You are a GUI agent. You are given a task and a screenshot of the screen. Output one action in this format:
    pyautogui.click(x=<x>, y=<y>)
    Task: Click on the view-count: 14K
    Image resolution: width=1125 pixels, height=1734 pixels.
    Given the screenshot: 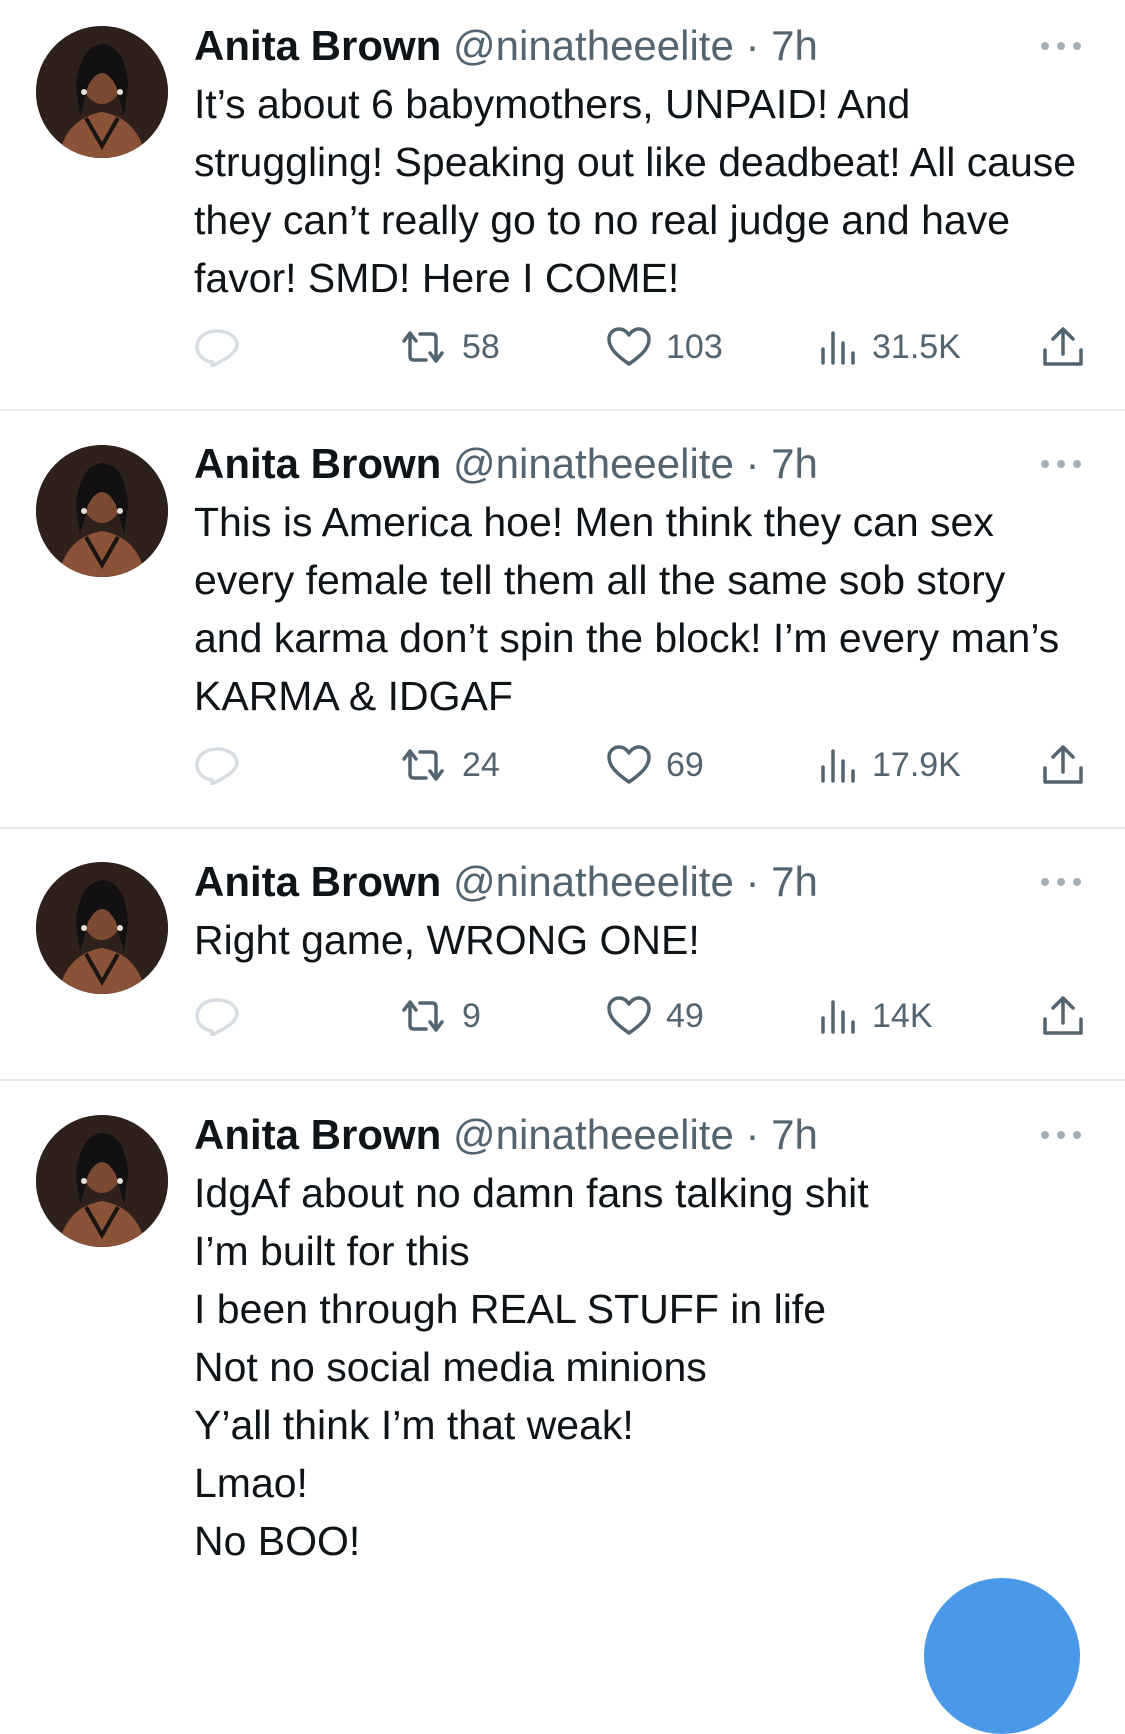 What is the action you would take?
    pyautogui.click(x=902, y=1015)
    